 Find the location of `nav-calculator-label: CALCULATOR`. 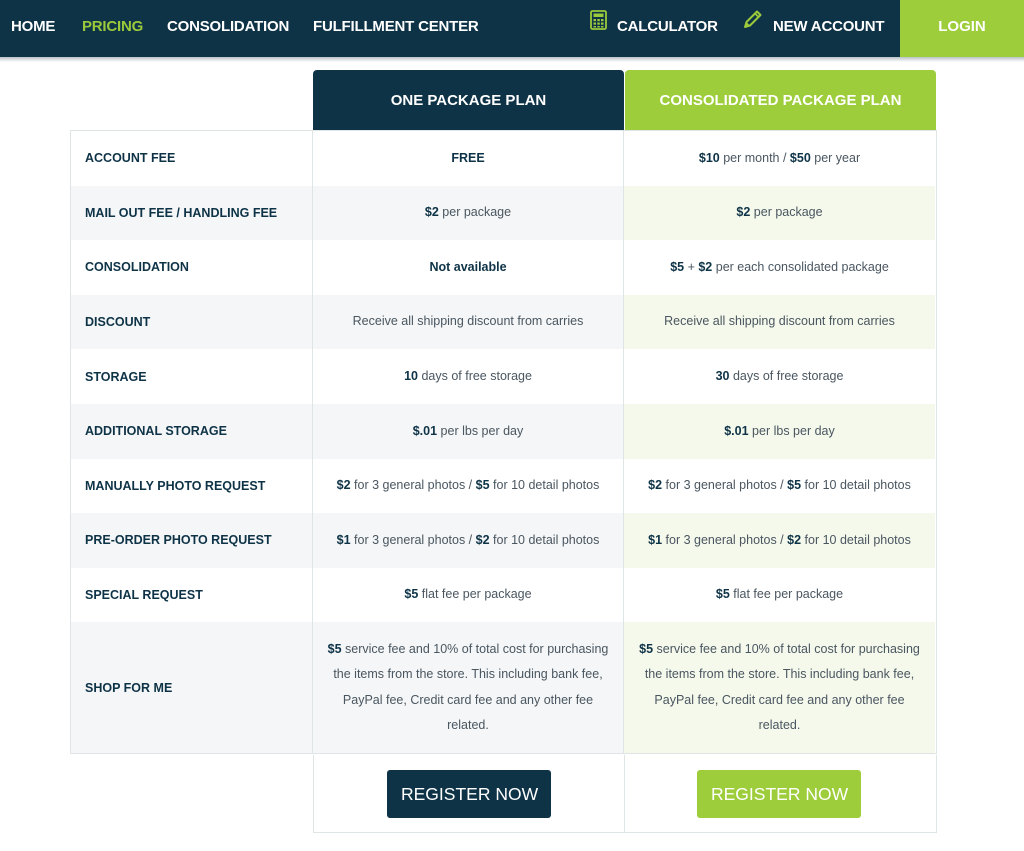

nav-calculator-label: CALCULATOR is located at coordinates (667, 26).